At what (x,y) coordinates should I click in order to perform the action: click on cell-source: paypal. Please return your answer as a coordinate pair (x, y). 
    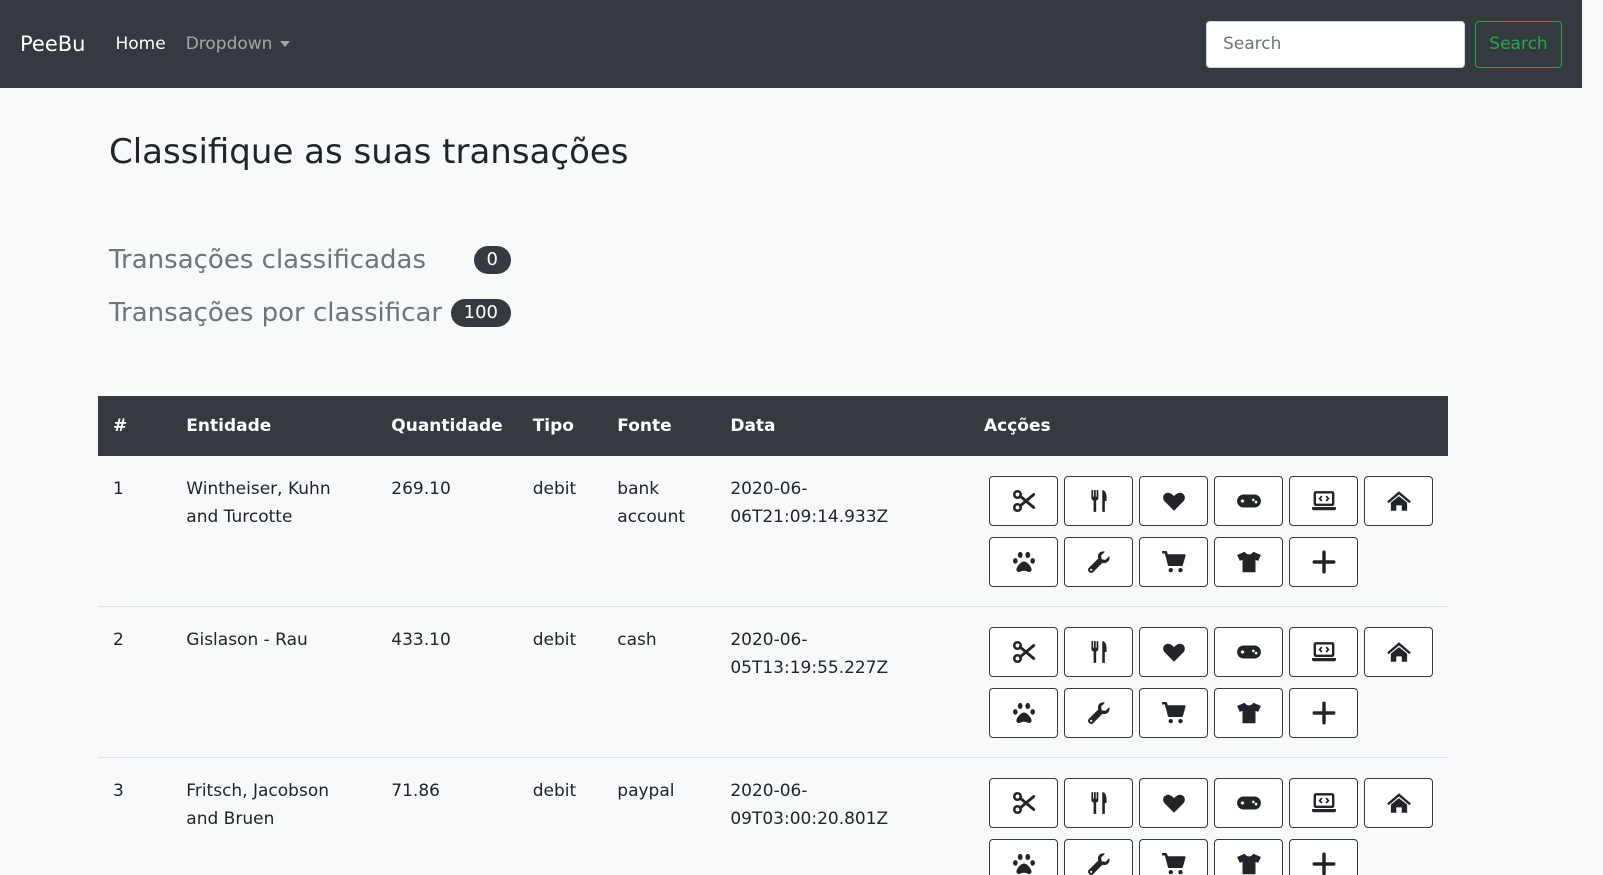
    Looking at the image, I should click on (659, 816).